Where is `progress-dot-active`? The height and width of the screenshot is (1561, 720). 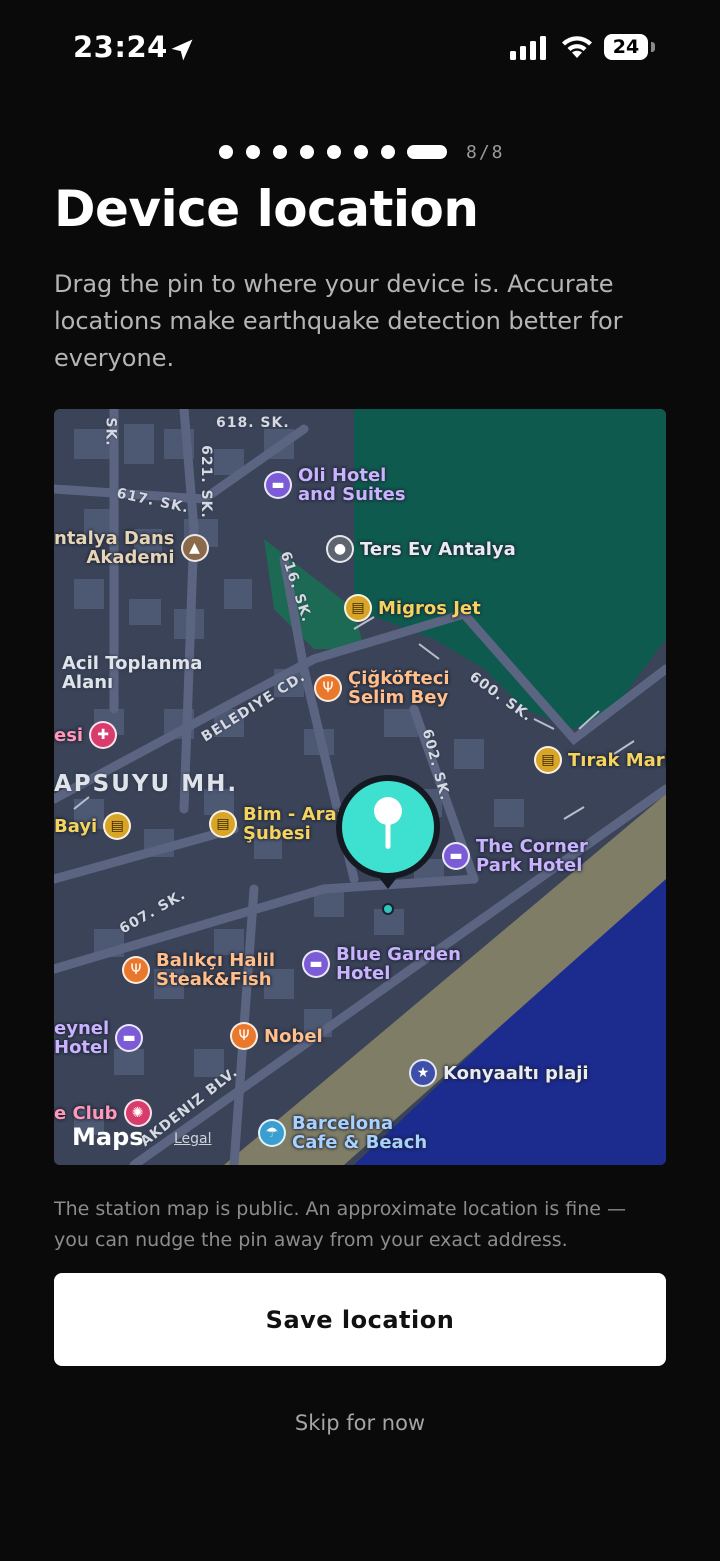 progress-dot-active is located at coordinates (427, 152).